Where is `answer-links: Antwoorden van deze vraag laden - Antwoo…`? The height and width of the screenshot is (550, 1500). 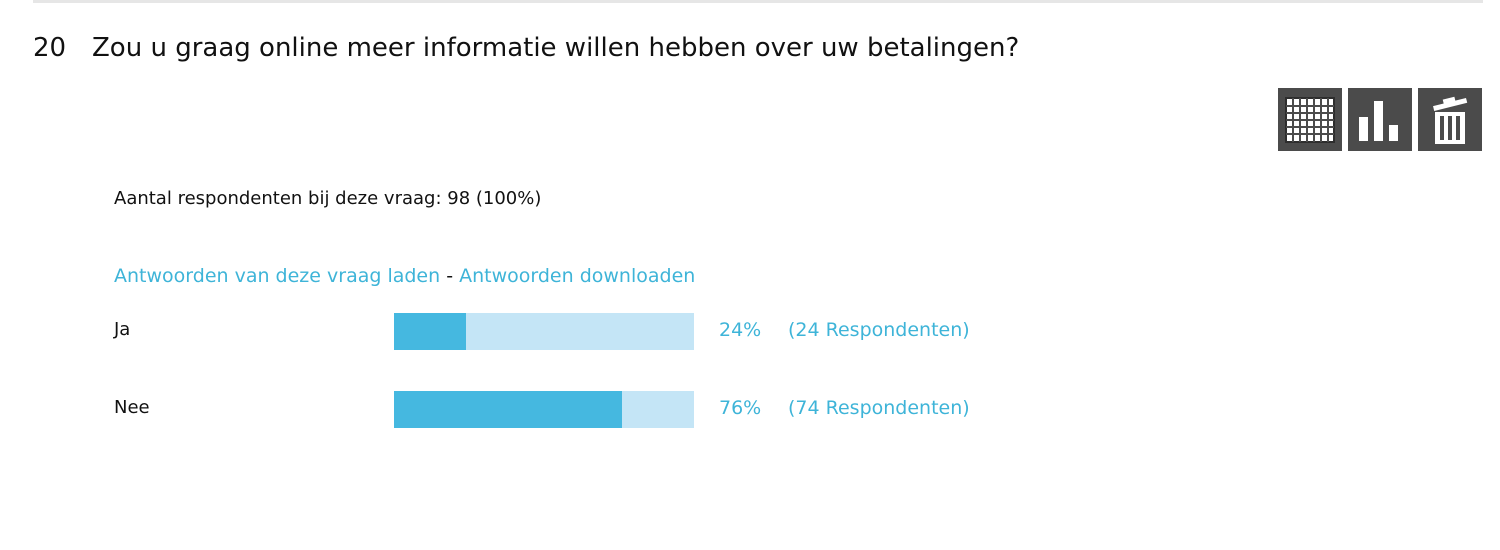
answer-links: Antwoorden van deze vraag laden - Antwoo… is located at coordinates (404, 276).